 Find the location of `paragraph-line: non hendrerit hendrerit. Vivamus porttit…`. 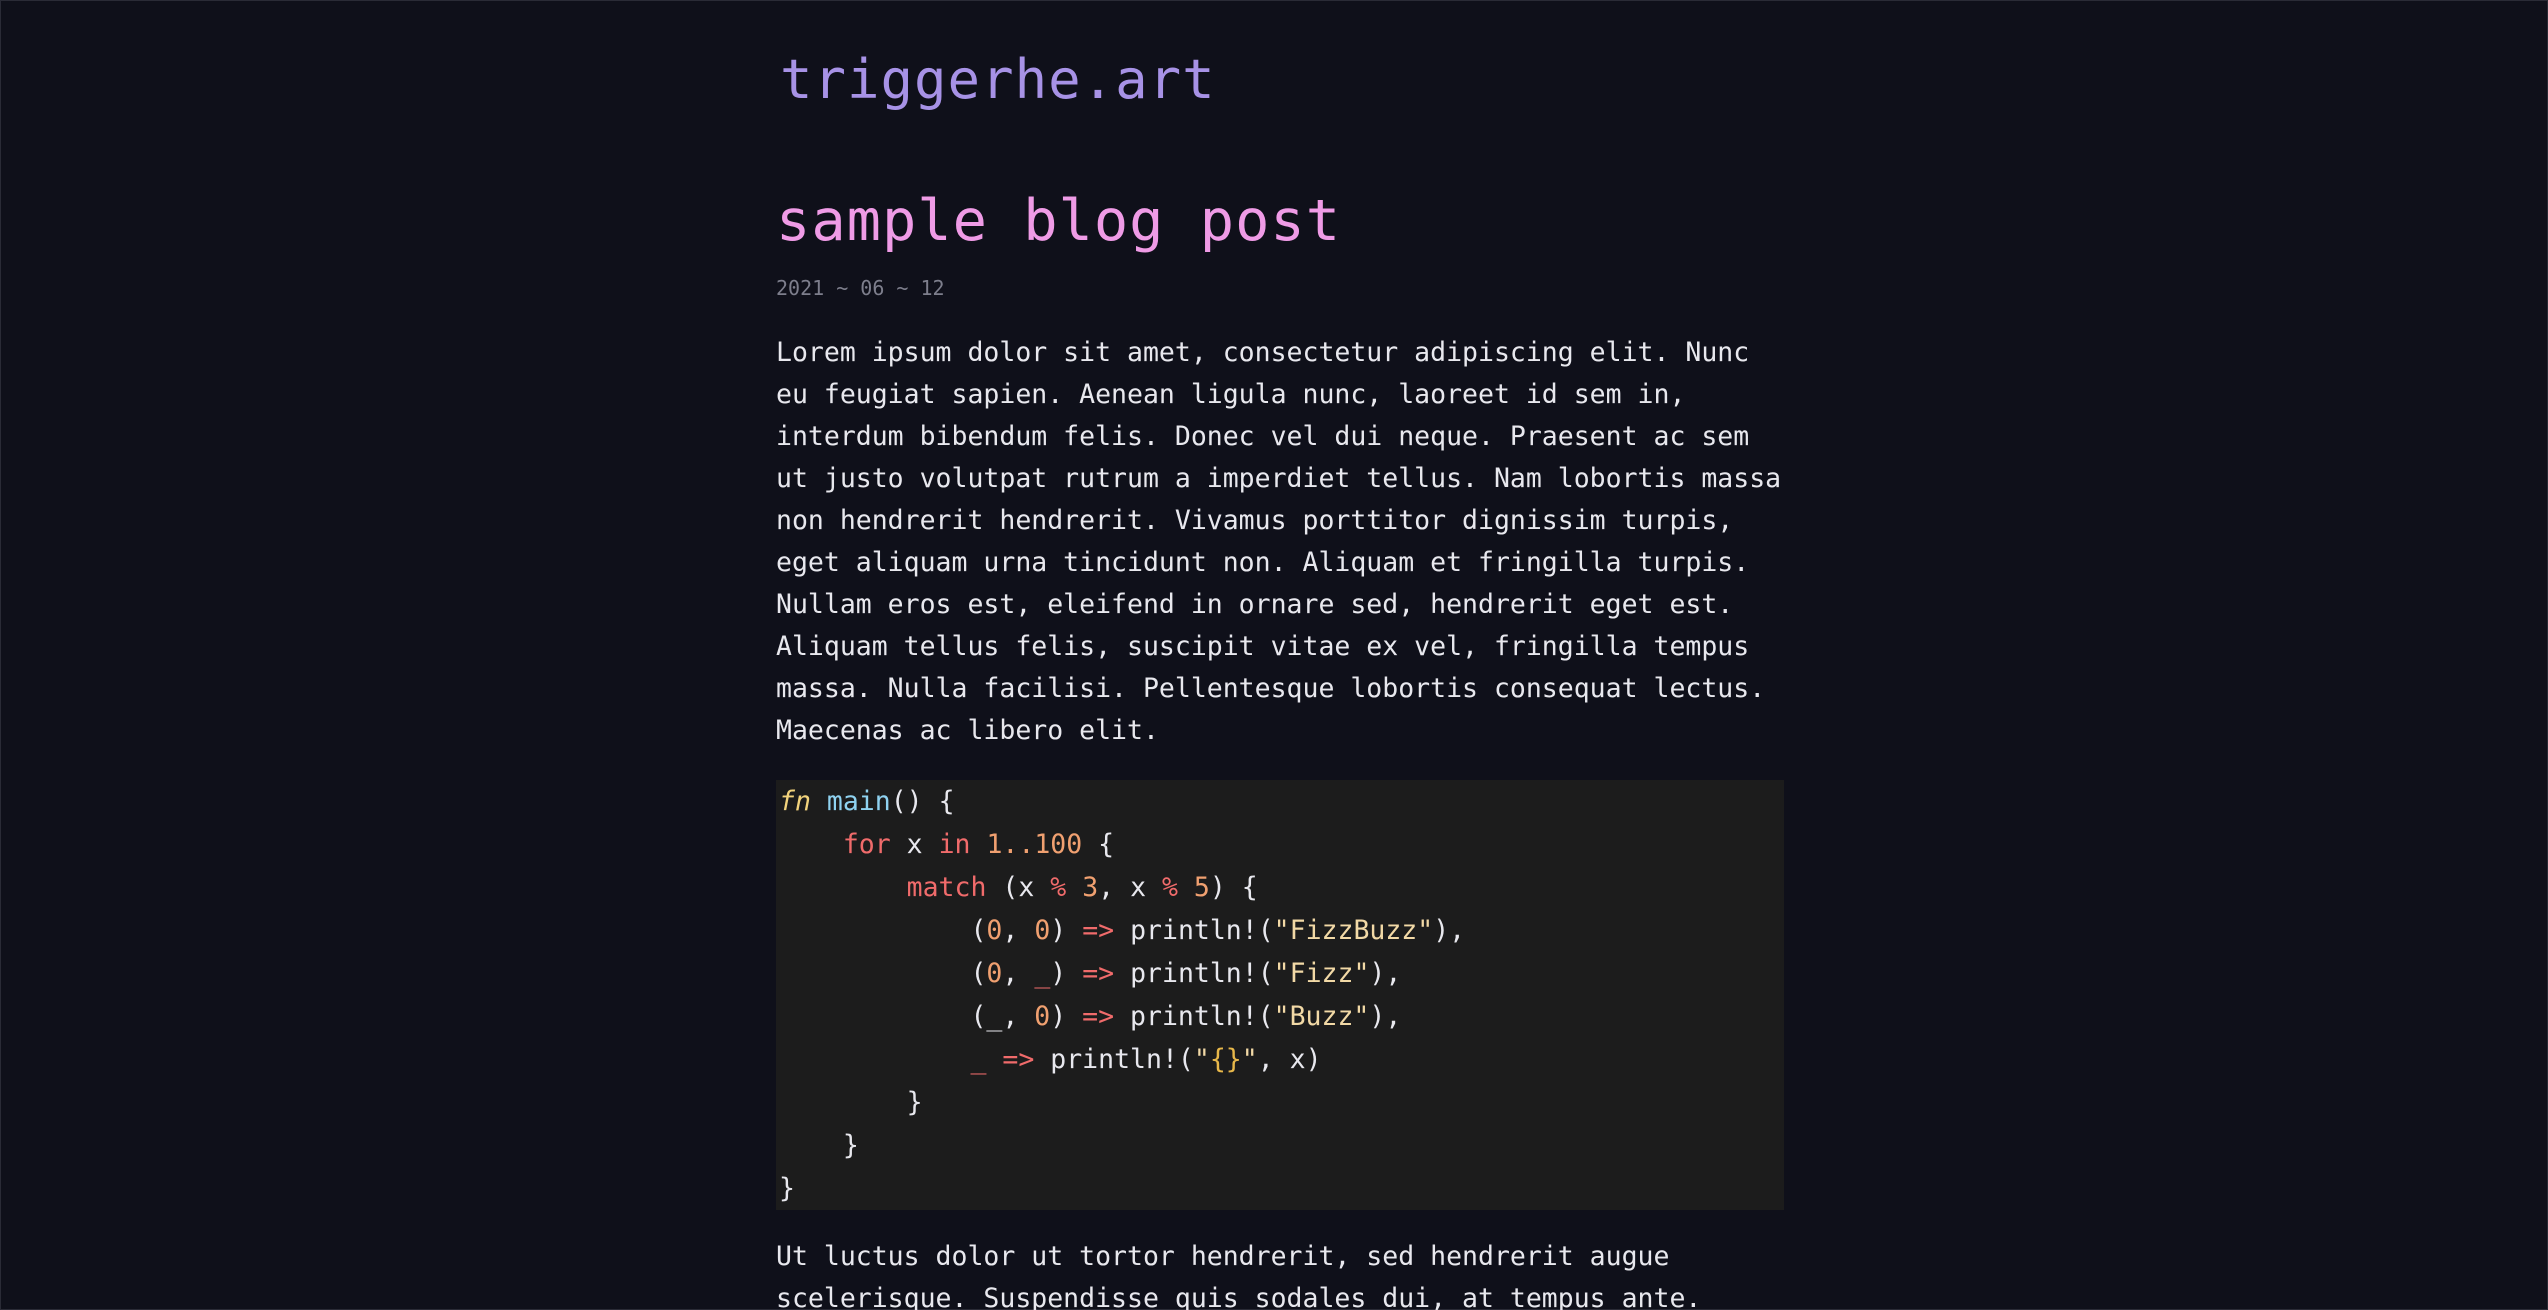

paragraph-line: non hendrerit hendrerit. Vivamus porttit… is located at coordinates (1255, 520).